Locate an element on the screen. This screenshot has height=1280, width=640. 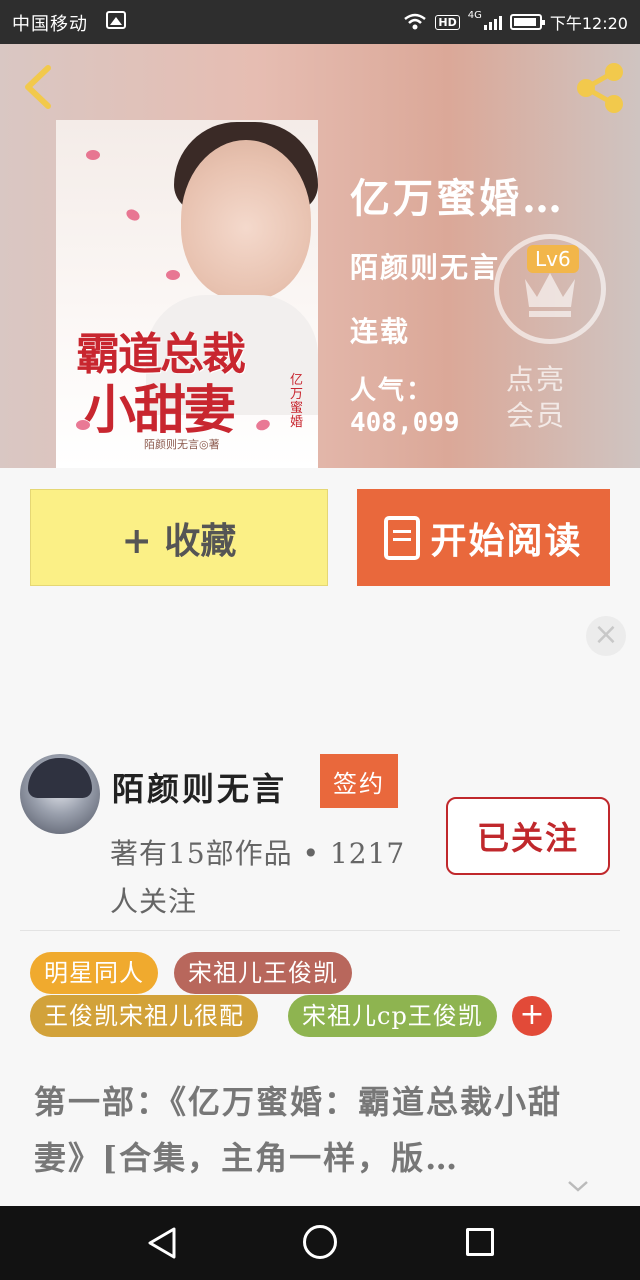
status-bar: 中国移动 HD 4G 下午12:20 is located at coordinates (320, 22).